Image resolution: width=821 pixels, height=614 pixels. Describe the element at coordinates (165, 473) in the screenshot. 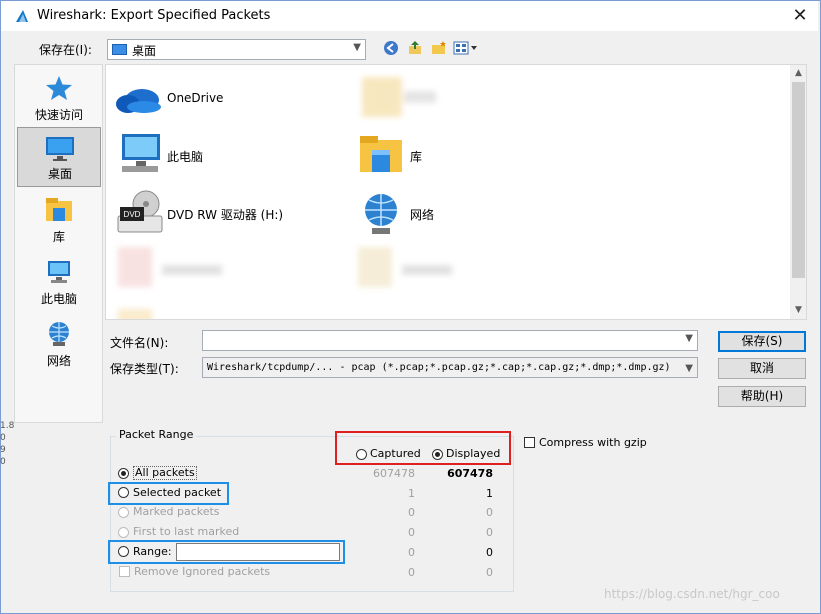

I see `all-packets-label: All packets` at that location.